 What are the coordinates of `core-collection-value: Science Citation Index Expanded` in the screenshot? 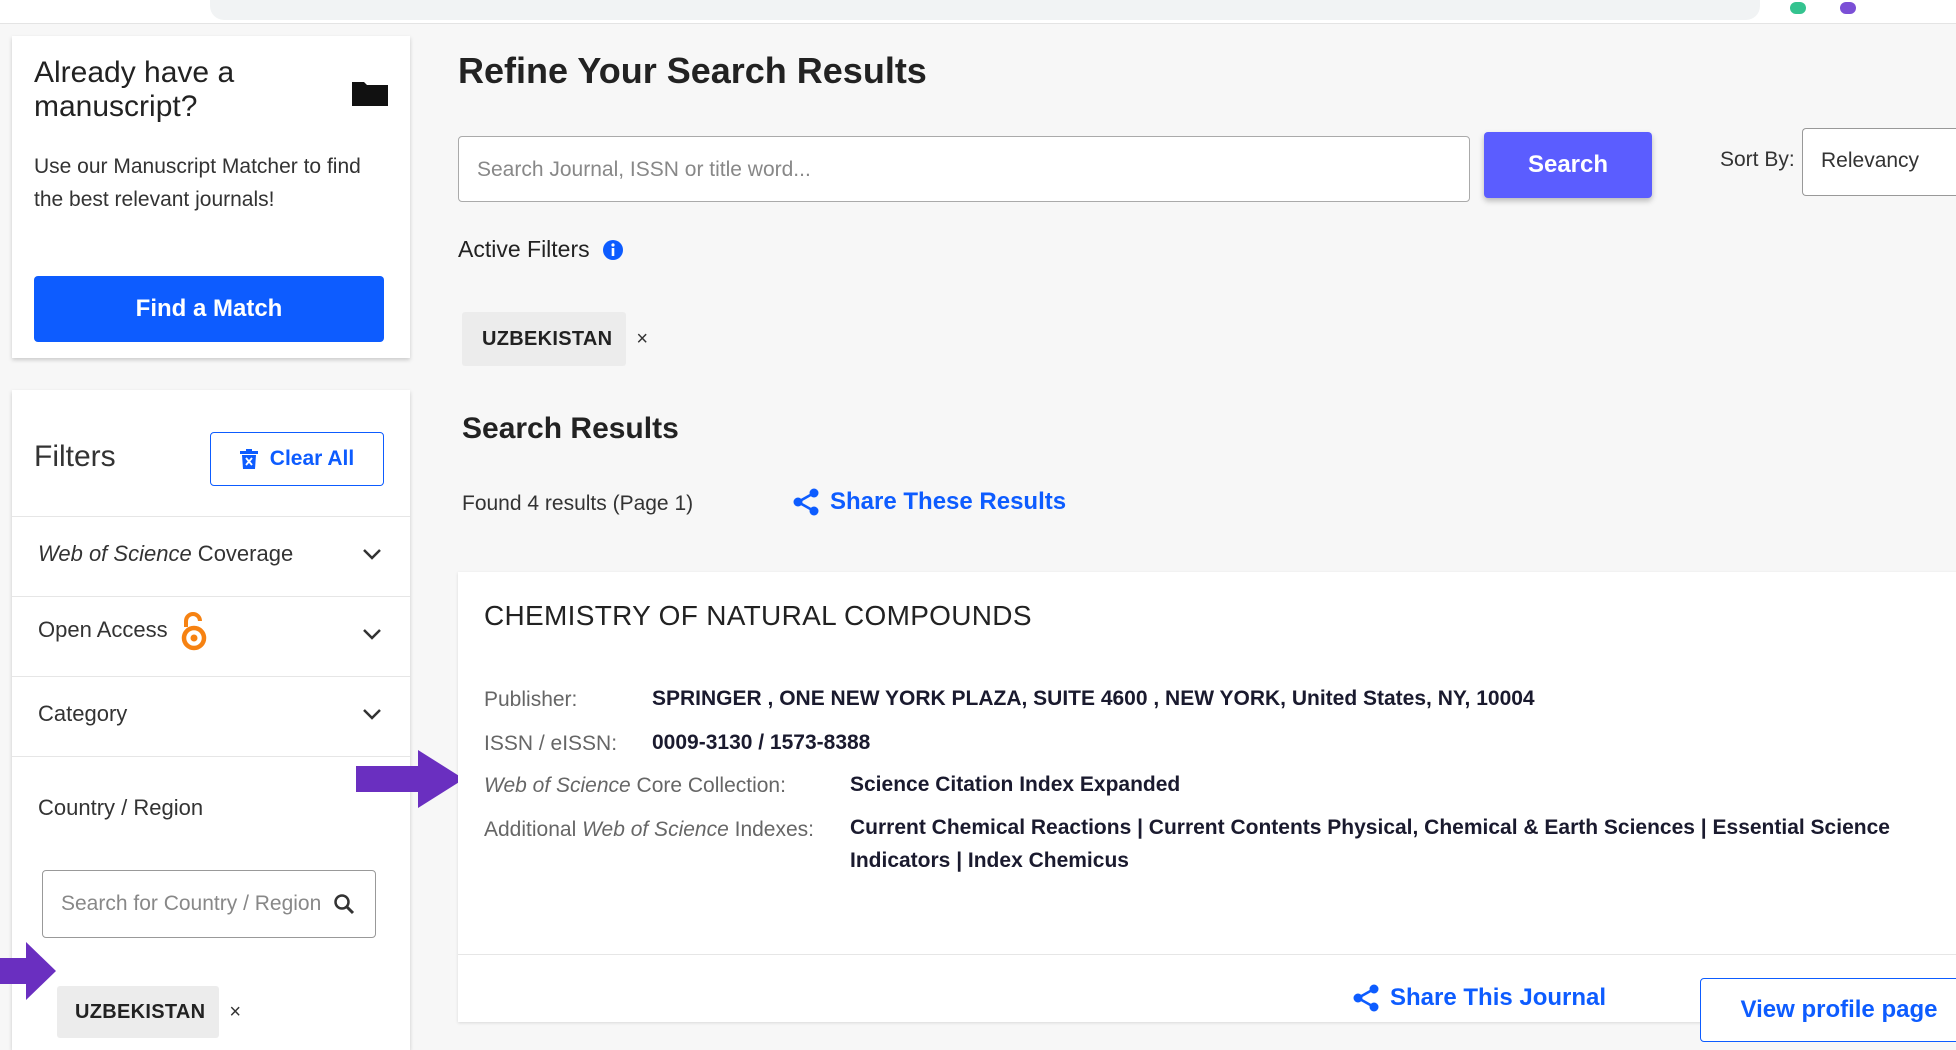 It's located at (1015, 784).